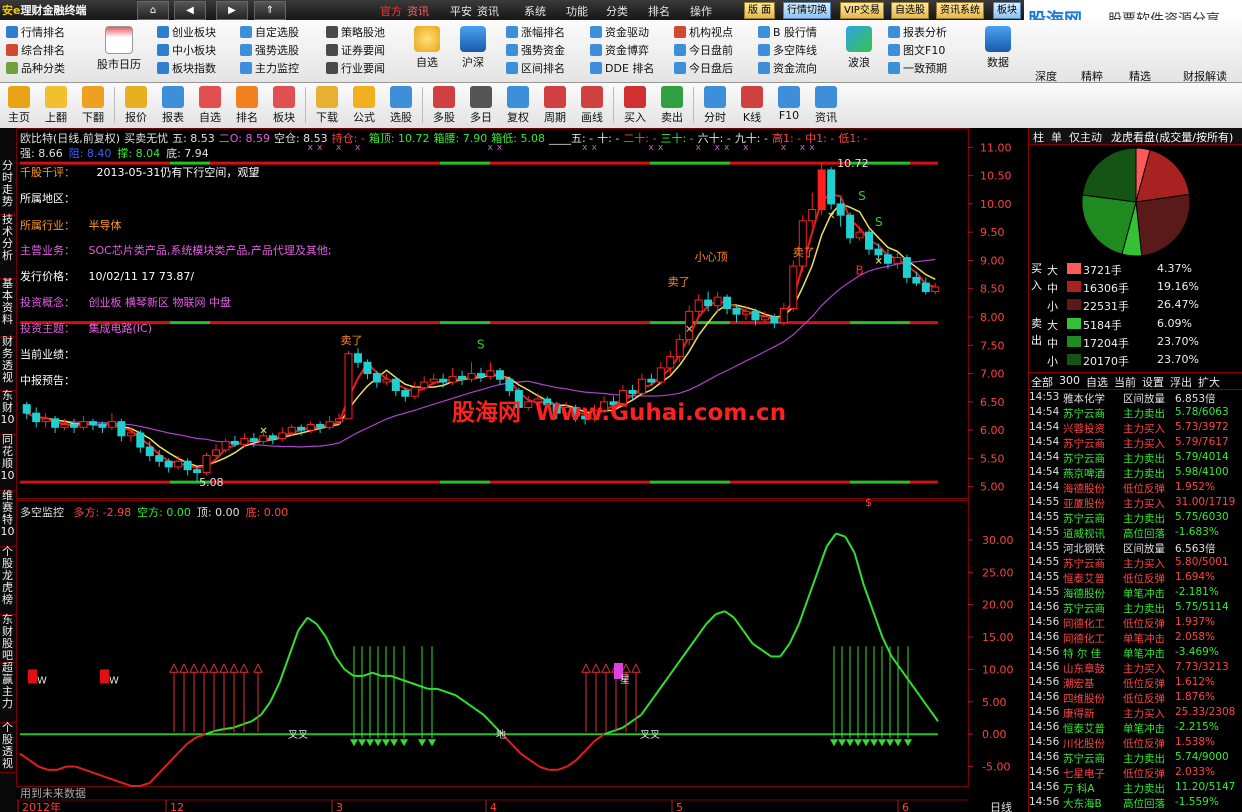 The width and height of the screenshot is (1242, 812). I want to click on kline-button: K线, so click(752, 105).